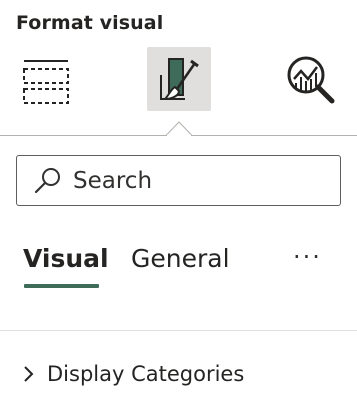  Describe the element at coordinates (113, 180) in the screenshot. I see `search-placeholder: Search` at that location.